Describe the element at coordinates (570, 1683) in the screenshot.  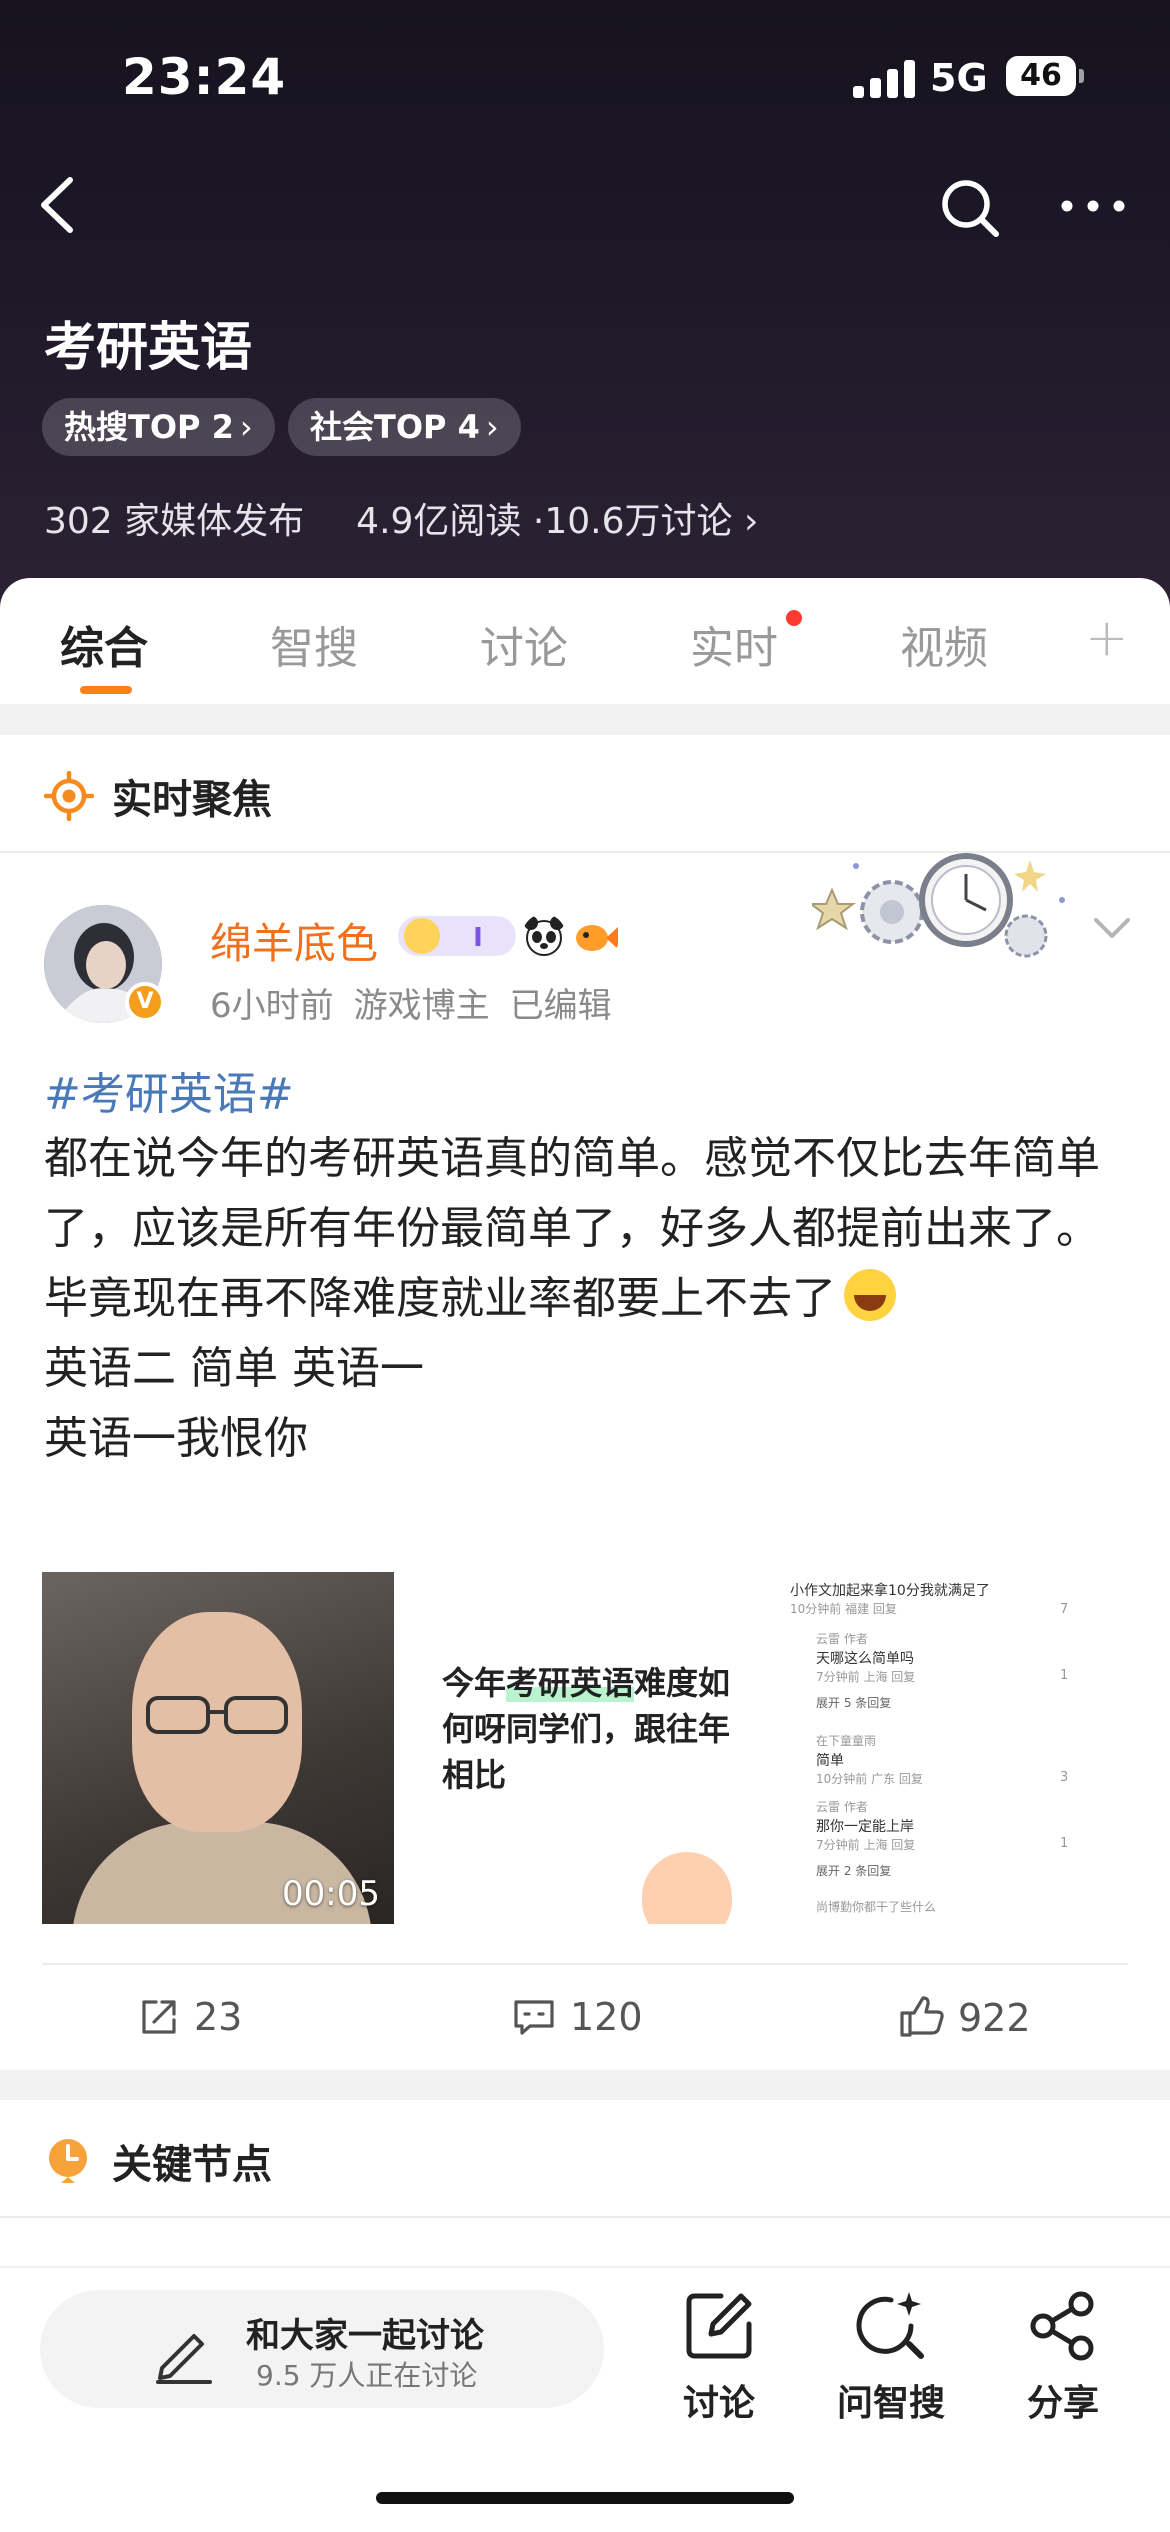
I see `image-caption-highlight: 考研英语` at that location.